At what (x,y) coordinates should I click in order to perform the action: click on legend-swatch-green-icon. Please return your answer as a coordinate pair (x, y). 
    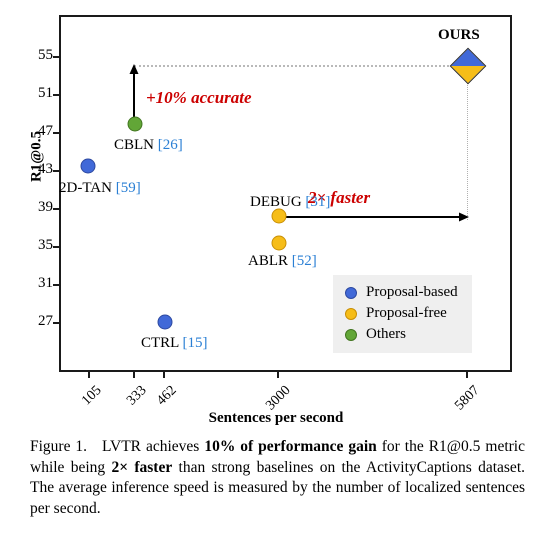
    Looking at the image, I should click on (351, 334).